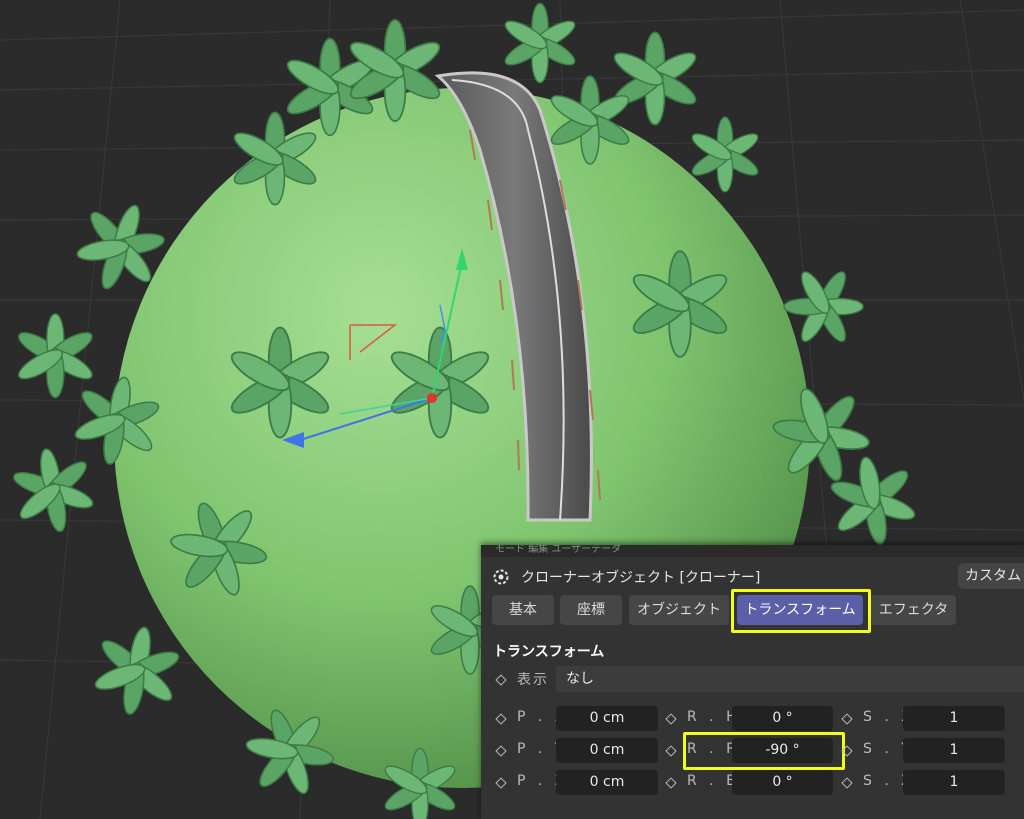 This screenshot has height=819, width=1024. What do you see at coordinates (991, 576) in the screenshot?
I see `custom-button: カスタム` at bounding box center [991, 576].